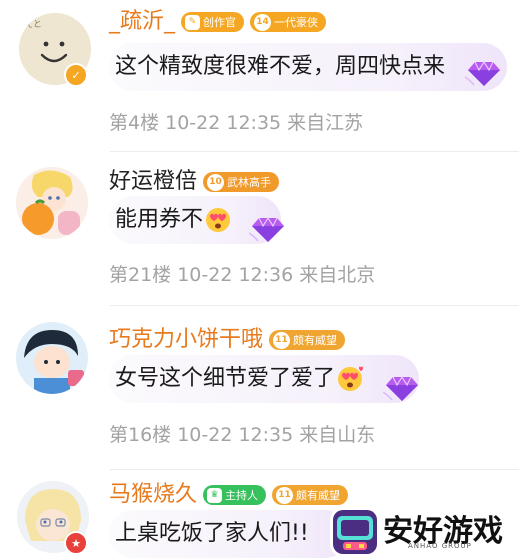  I want to click on level-number: 14, so click(263, 22).